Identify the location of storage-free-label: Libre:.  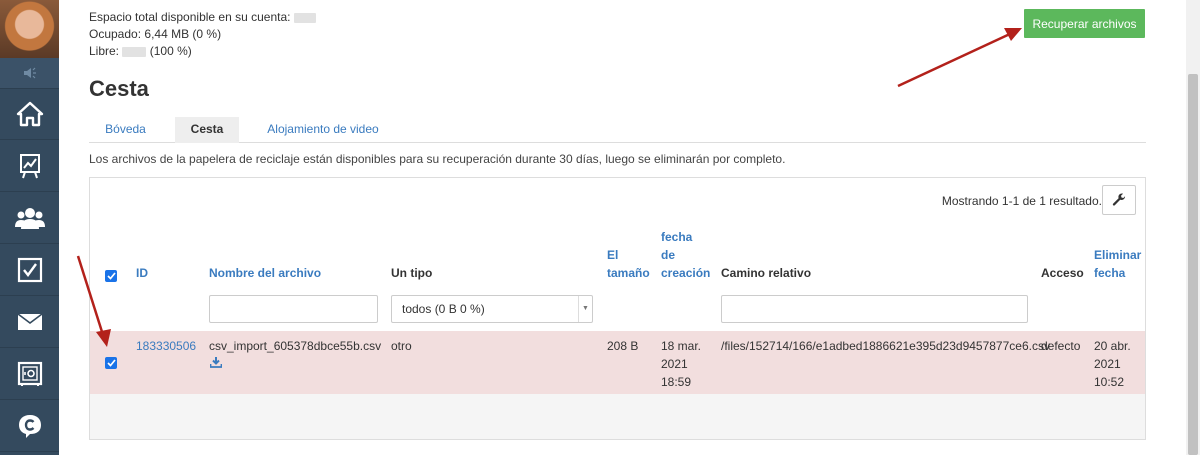
(104, 51).